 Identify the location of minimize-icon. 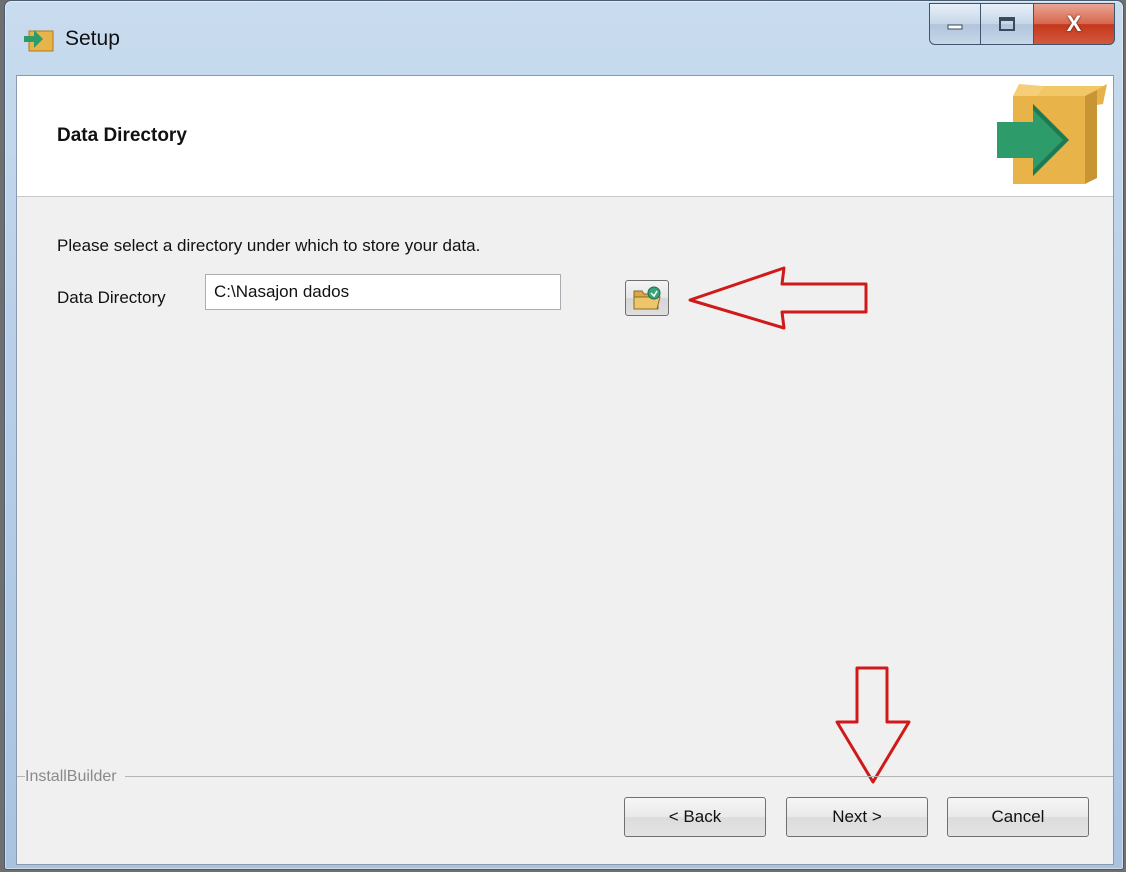
(955, 27).